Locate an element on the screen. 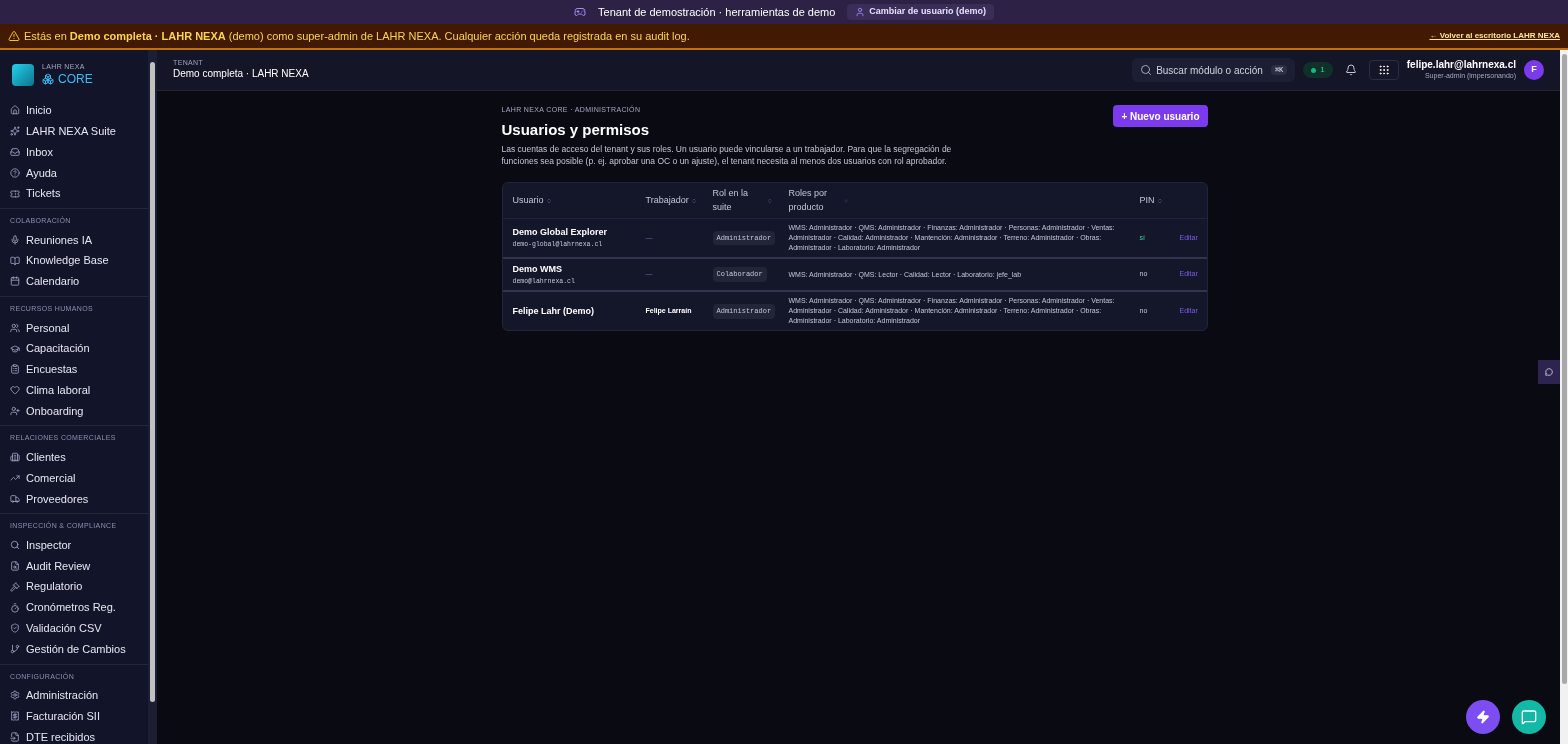 The width and height of the screenshot is (1568, 744). user-name: Felipe Lahr (Demo) is located at coordinates (553, 311).